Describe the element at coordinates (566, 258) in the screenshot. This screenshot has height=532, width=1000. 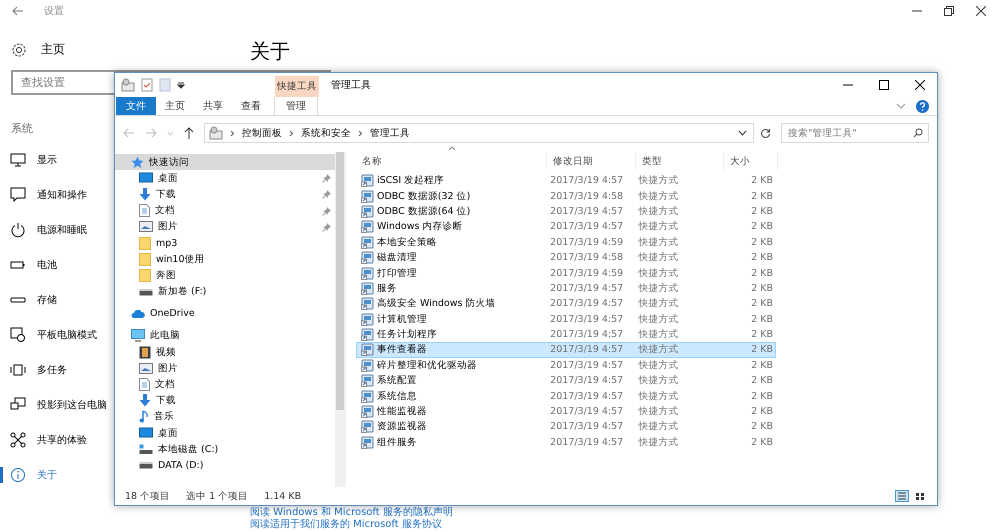
I see `file-row: 磁盘清理 2017/3/19 4:58 快捷方式 2 KB` at that location.